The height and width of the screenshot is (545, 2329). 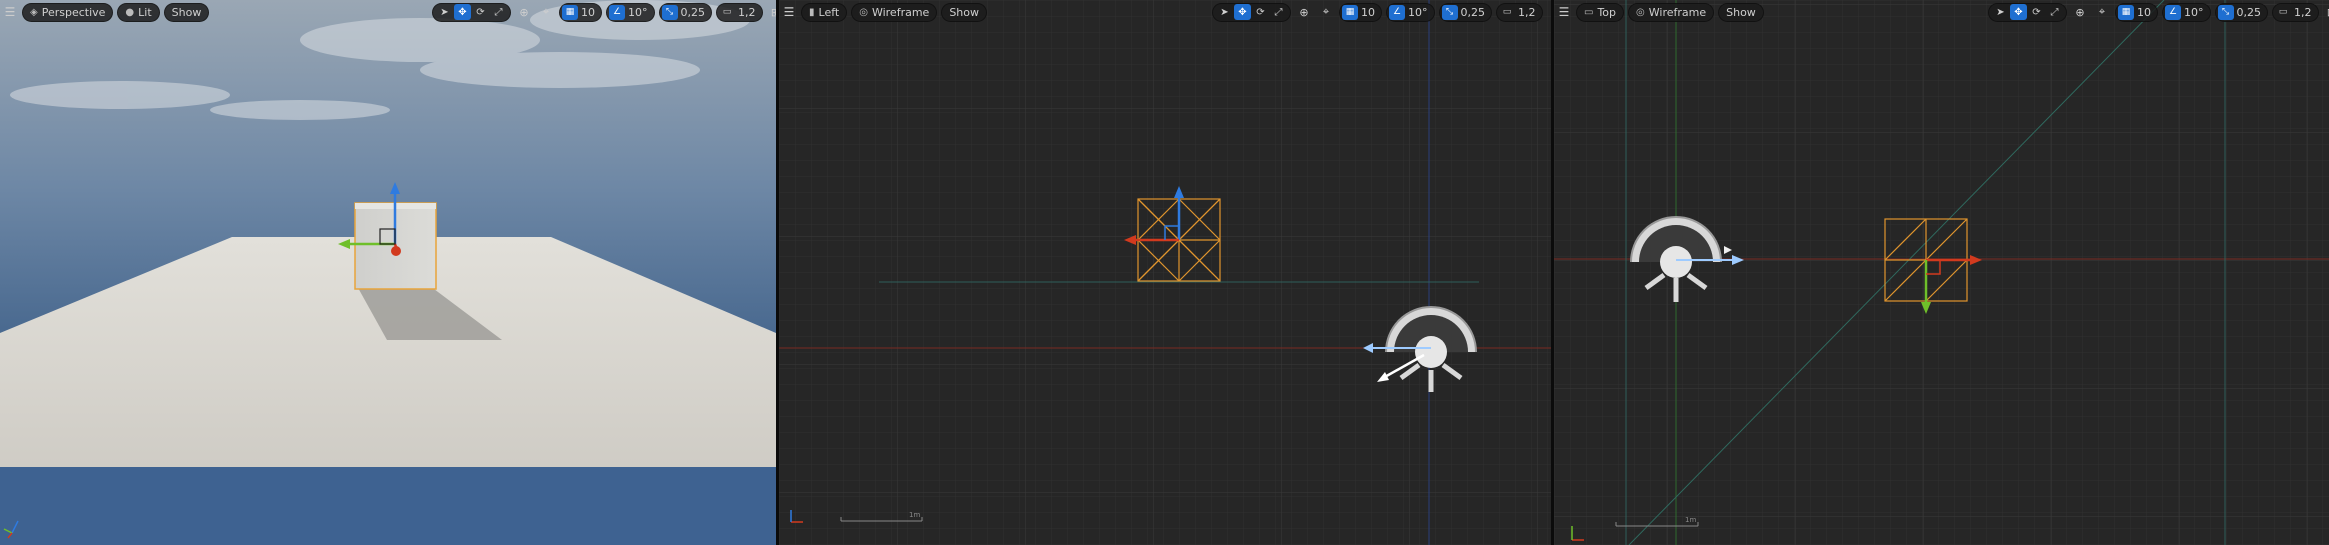 What do you see at coordinates (1607, 12) in the screenshot?
I see `view-mode-label: Top` at bounding box center [1607, 12].